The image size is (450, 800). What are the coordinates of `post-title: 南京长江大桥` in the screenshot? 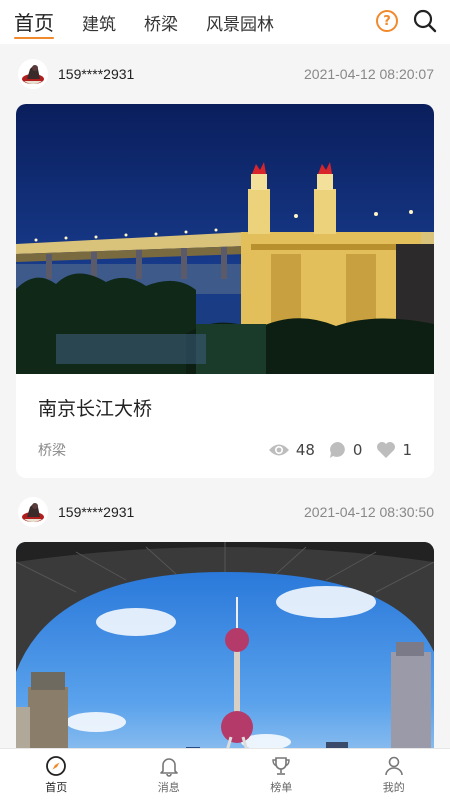 It's located at (225, 403).